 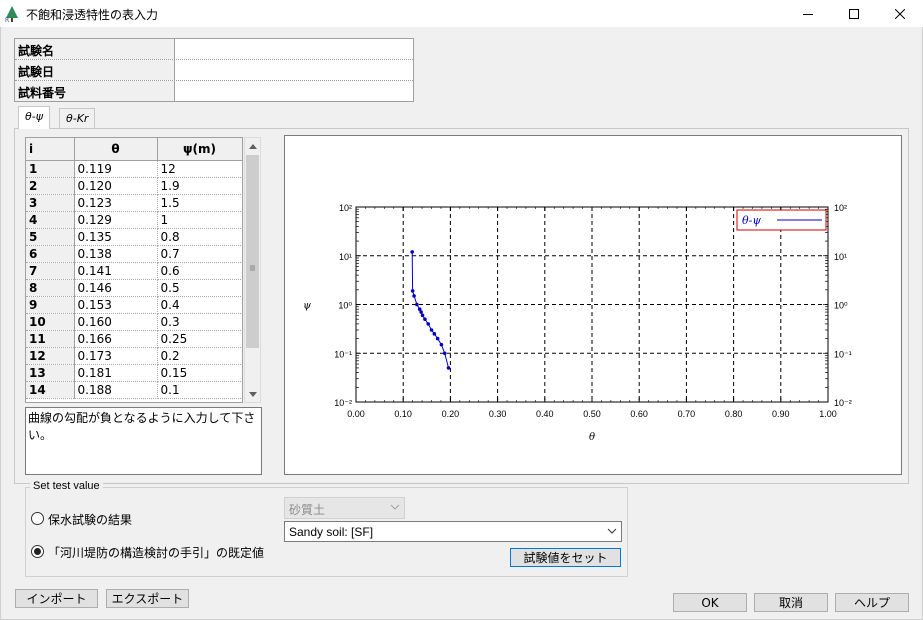 I want to click on table-row: 1 0.119 12, so click(x=134, y=169).